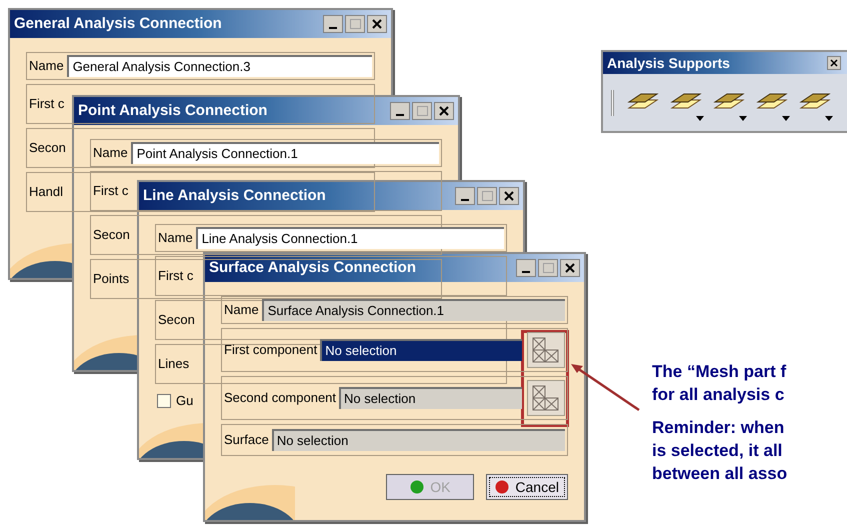 The width and height of the screenshot is (847, 525). What do you see at coordinates (350, 238) in the screenshot?
I see `name-field: Line Analysis Connection.1` at bounding box center [350, 238].